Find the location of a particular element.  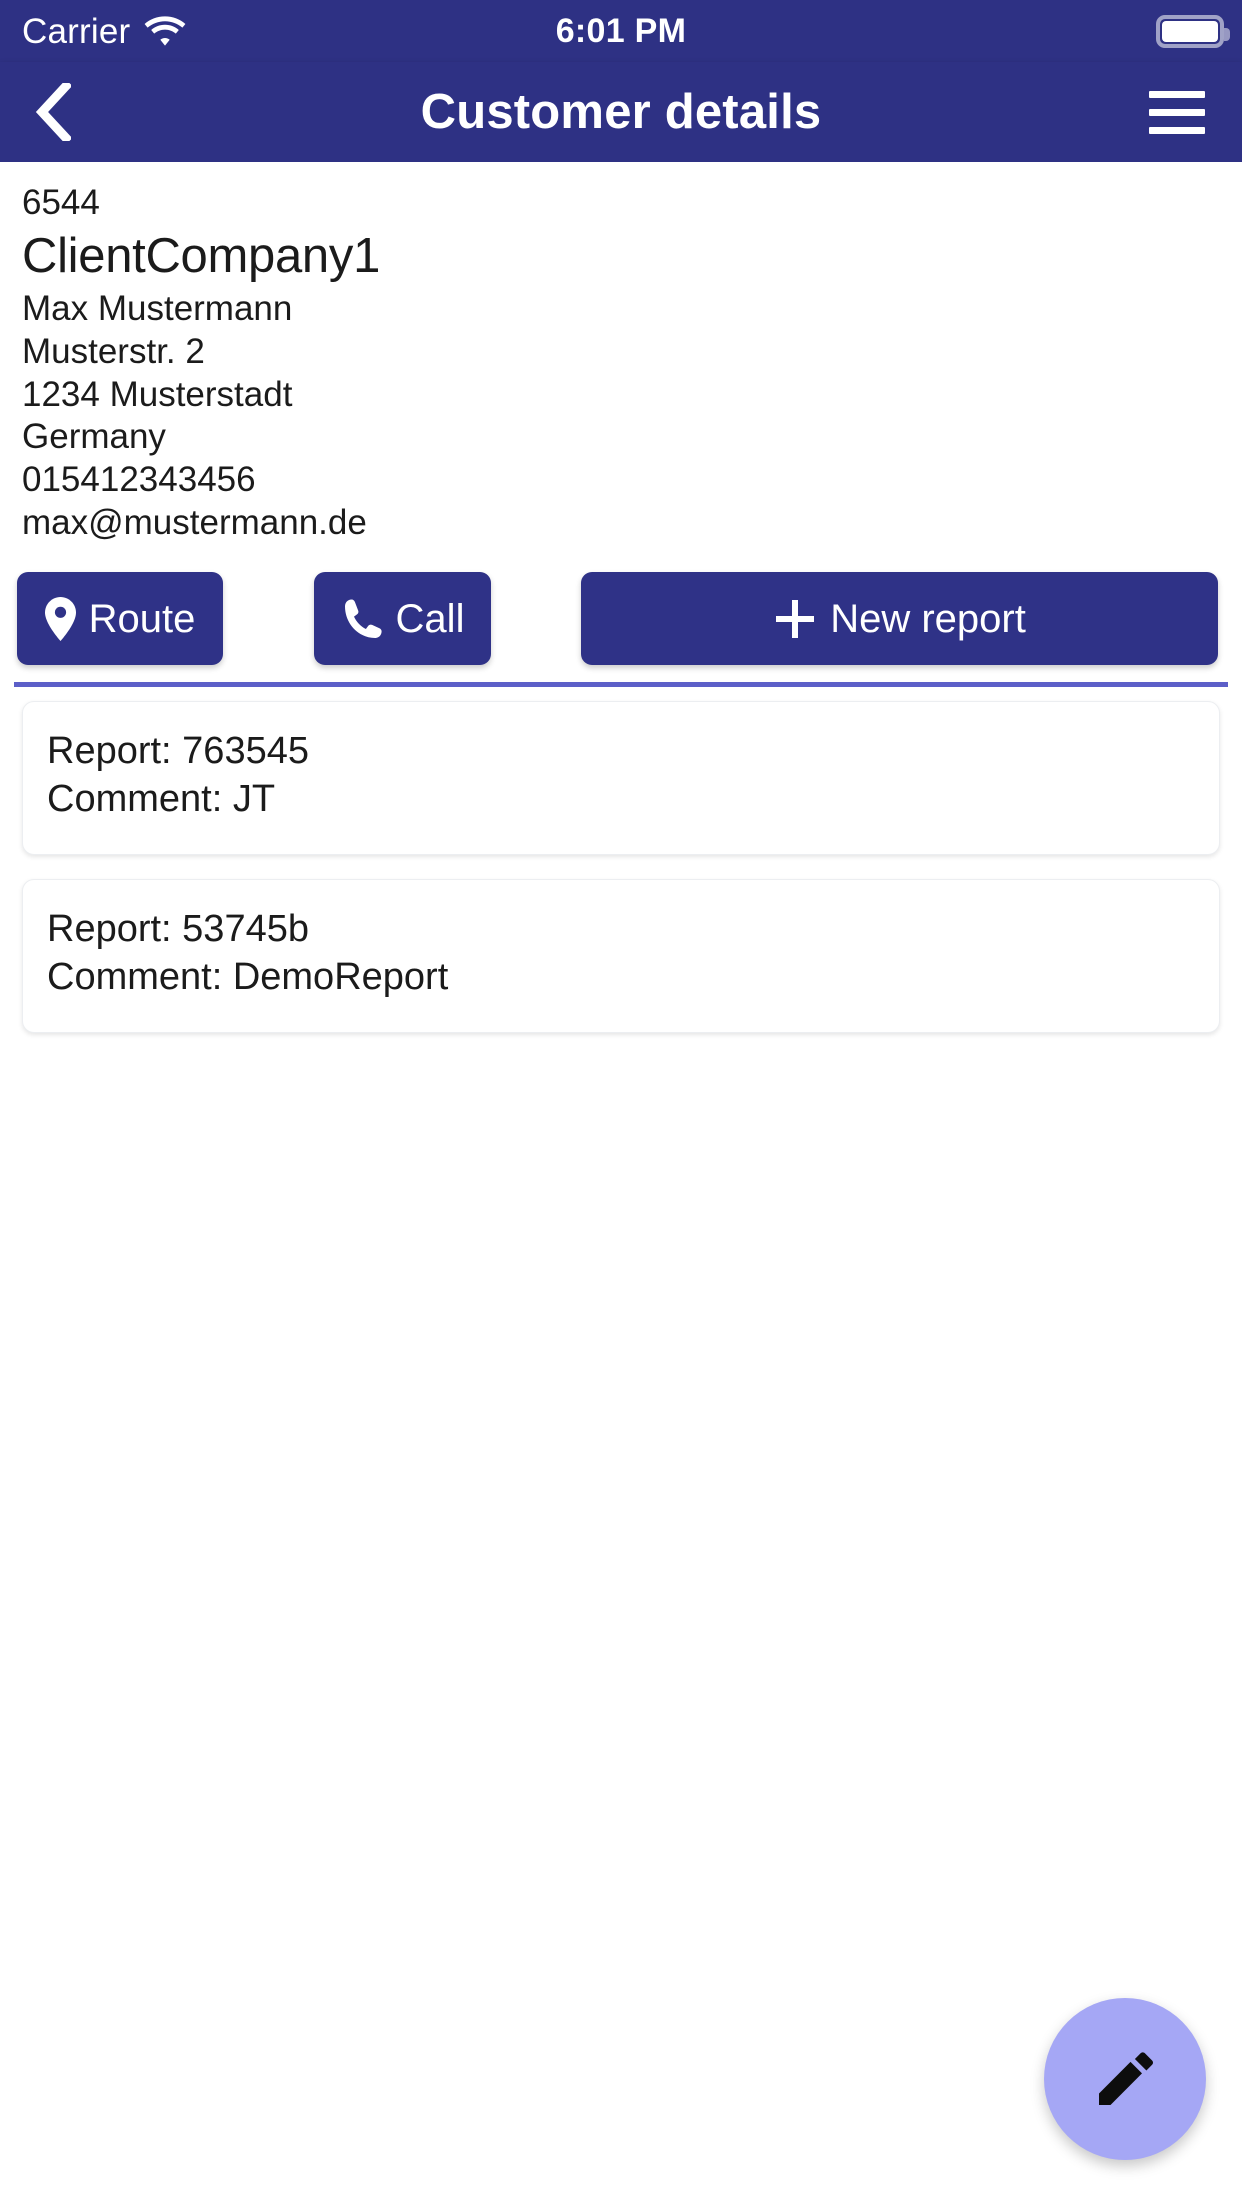

page-title: Customer details is located at coordinates (621, 111).